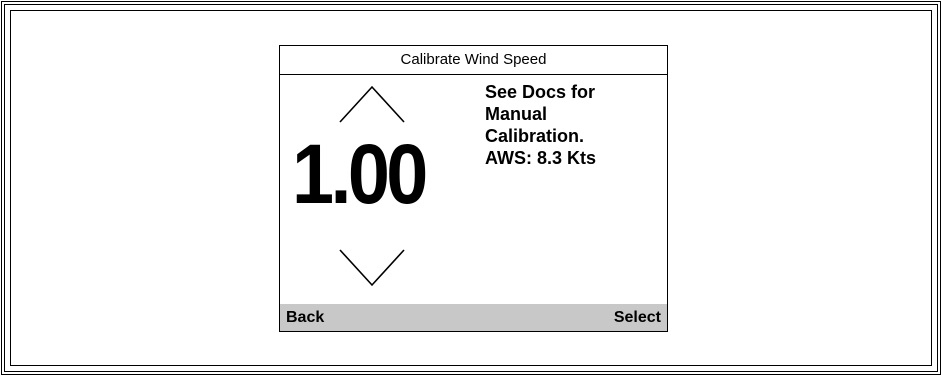 The image size is (942, 376). I want to click on aws-readout: AWS: 8.3 Kts, so click(541, 158).